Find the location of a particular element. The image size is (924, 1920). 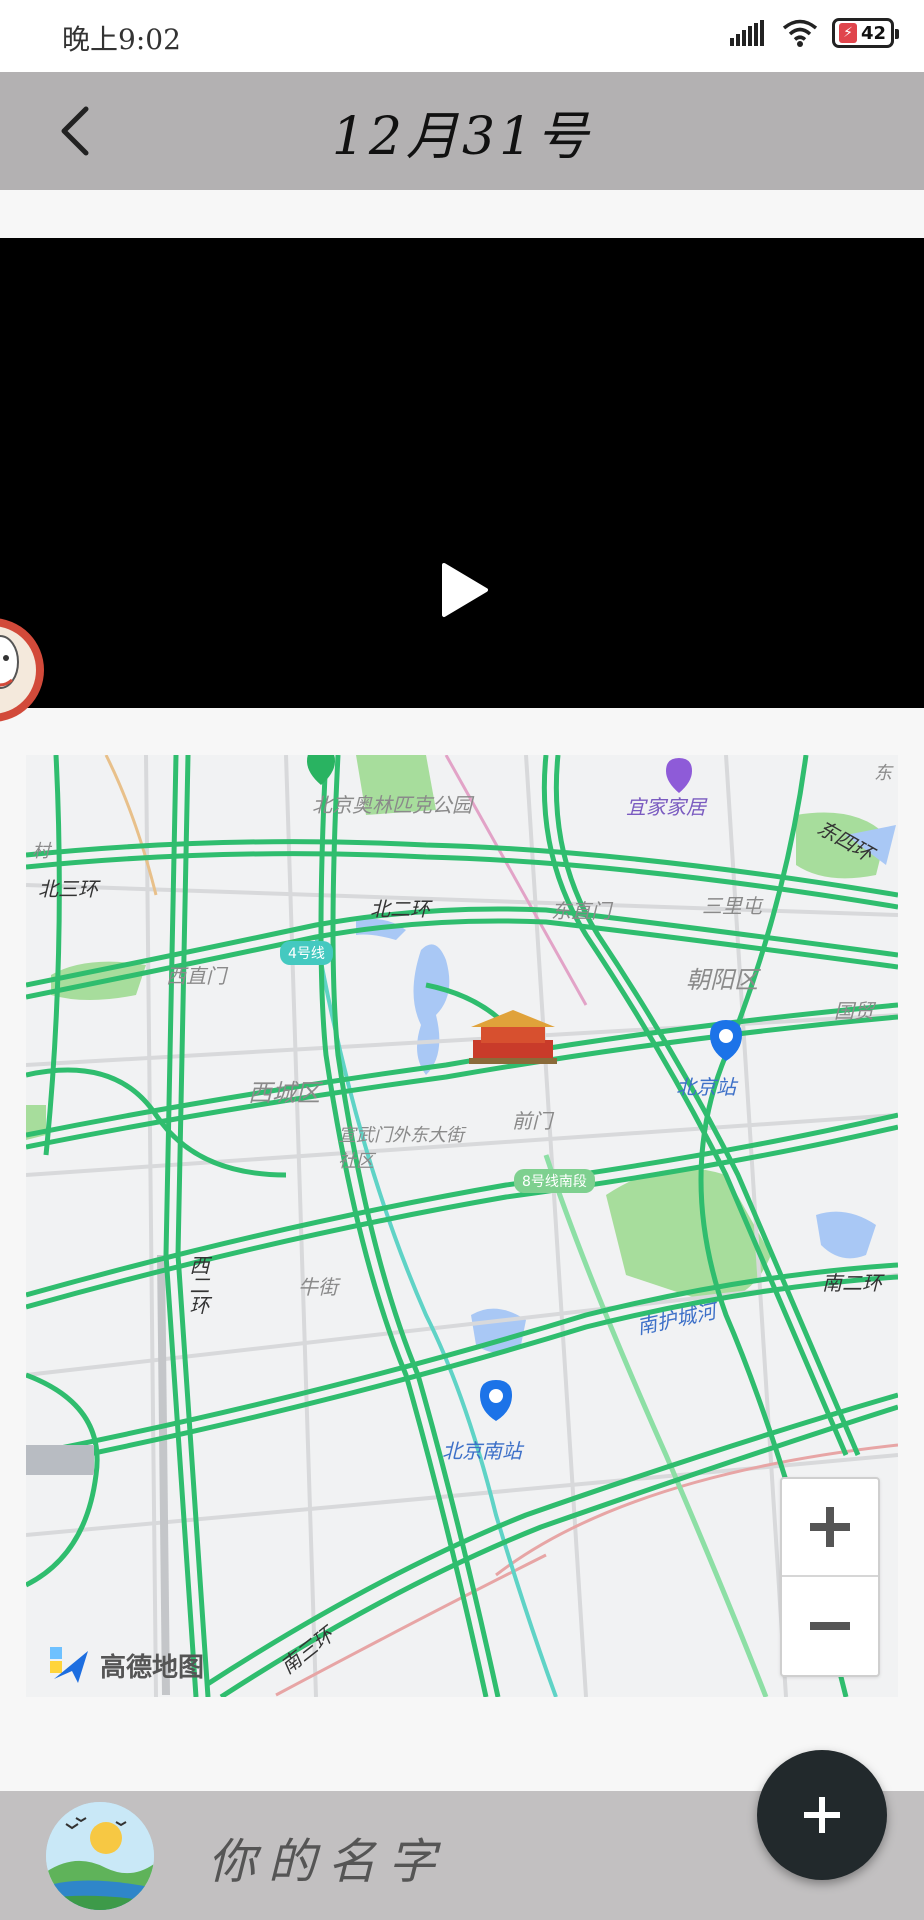

map-label-east: 东 is located at coordinates (883, 773).